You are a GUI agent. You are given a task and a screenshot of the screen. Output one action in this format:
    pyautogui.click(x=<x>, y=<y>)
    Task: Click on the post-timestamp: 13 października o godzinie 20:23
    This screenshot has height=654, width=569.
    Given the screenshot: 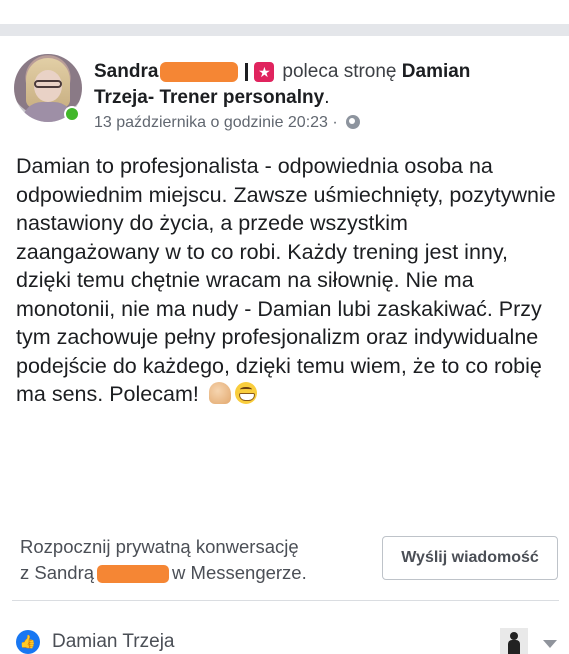 What is the action you would take?
    pyautogui.click(x=211, y=122)
    